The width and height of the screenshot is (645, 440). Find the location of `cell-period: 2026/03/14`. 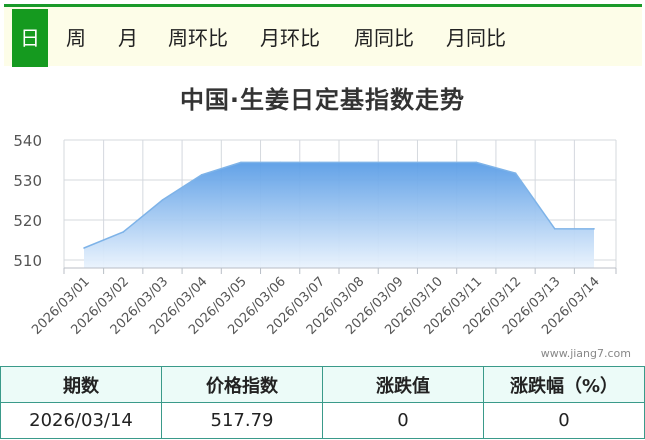

cell-period: 2026/03/14 is located at coordinates (81, 420).